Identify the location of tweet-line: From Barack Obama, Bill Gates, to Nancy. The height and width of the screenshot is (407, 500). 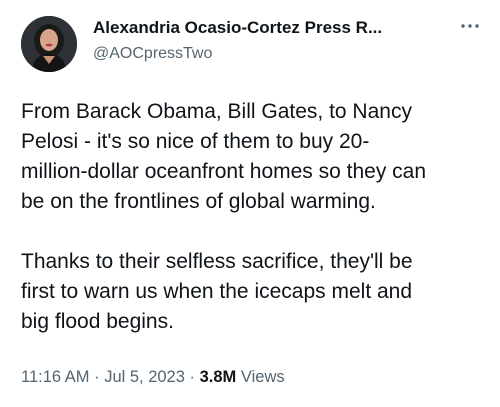
(216, 111).